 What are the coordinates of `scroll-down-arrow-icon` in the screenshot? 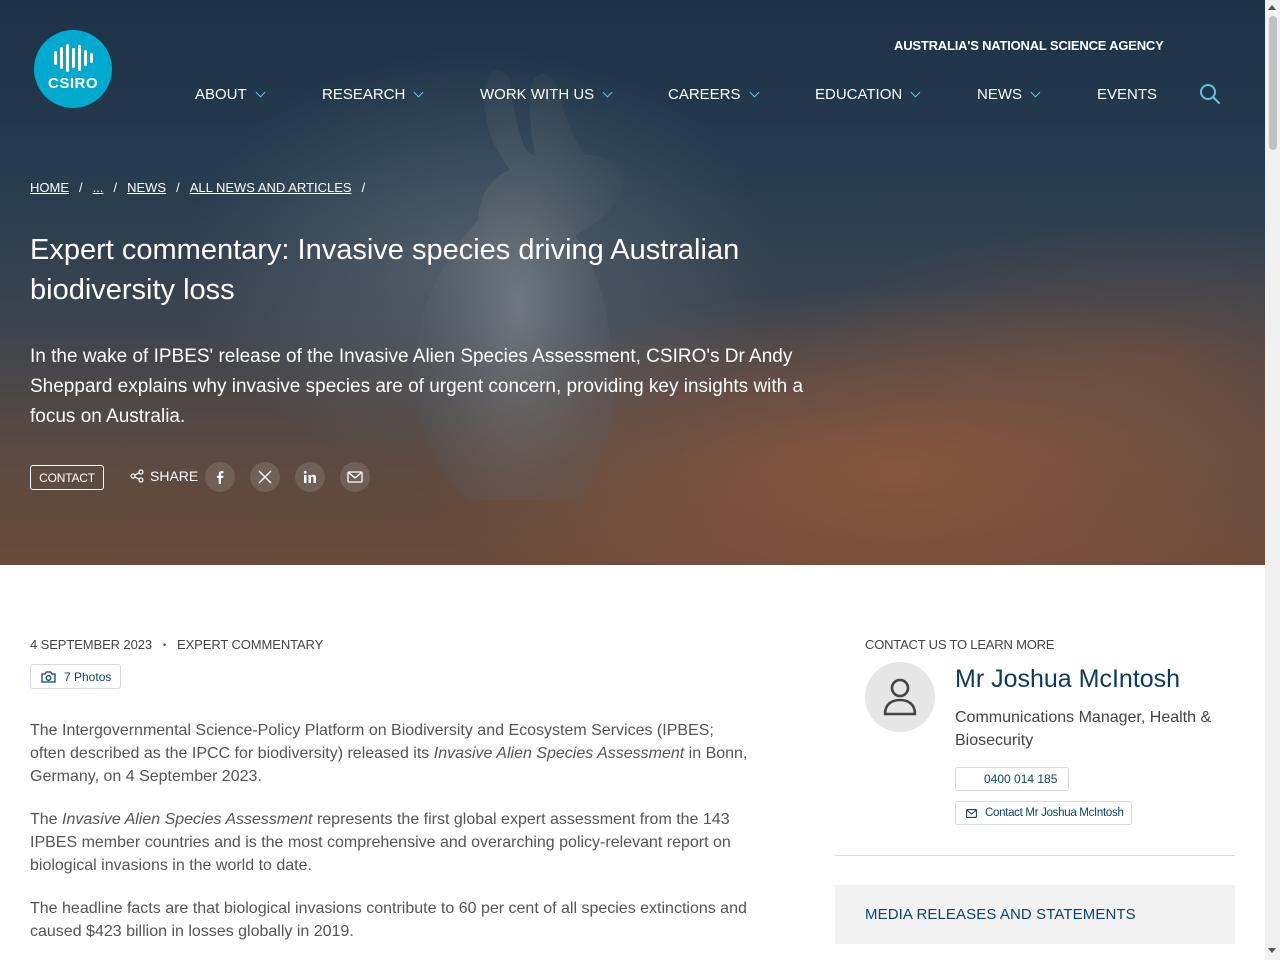 It's located at (1272, 950).